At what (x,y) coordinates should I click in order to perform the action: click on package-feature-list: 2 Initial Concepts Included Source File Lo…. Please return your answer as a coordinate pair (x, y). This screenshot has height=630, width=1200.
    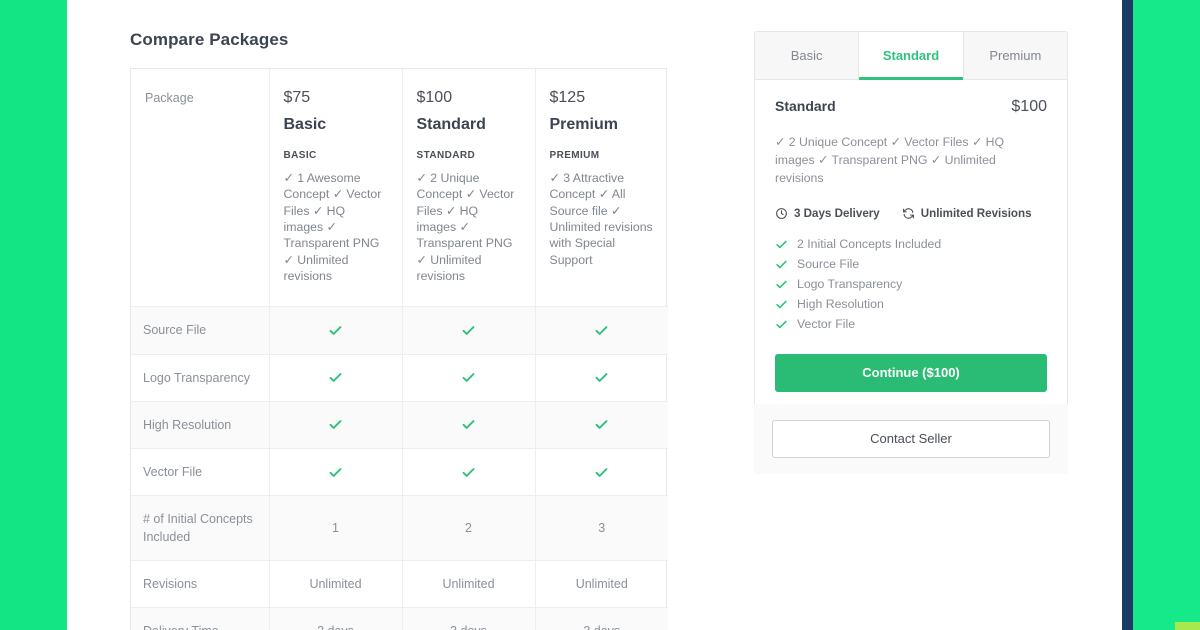
    Looking at the image, I should click on (911, 284).